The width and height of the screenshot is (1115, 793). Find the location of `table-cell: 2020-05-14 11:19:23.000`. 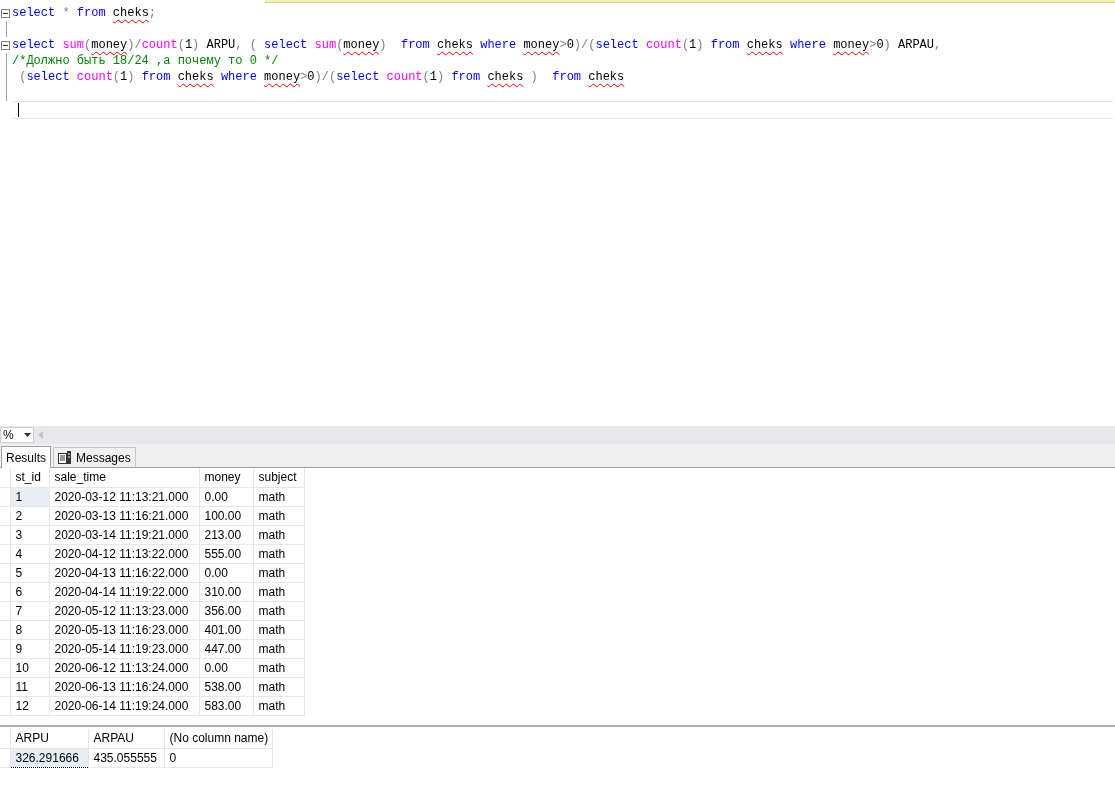

table-cell: 2020-05-14 11:19:23.000 is located at coordinates (124, 648).